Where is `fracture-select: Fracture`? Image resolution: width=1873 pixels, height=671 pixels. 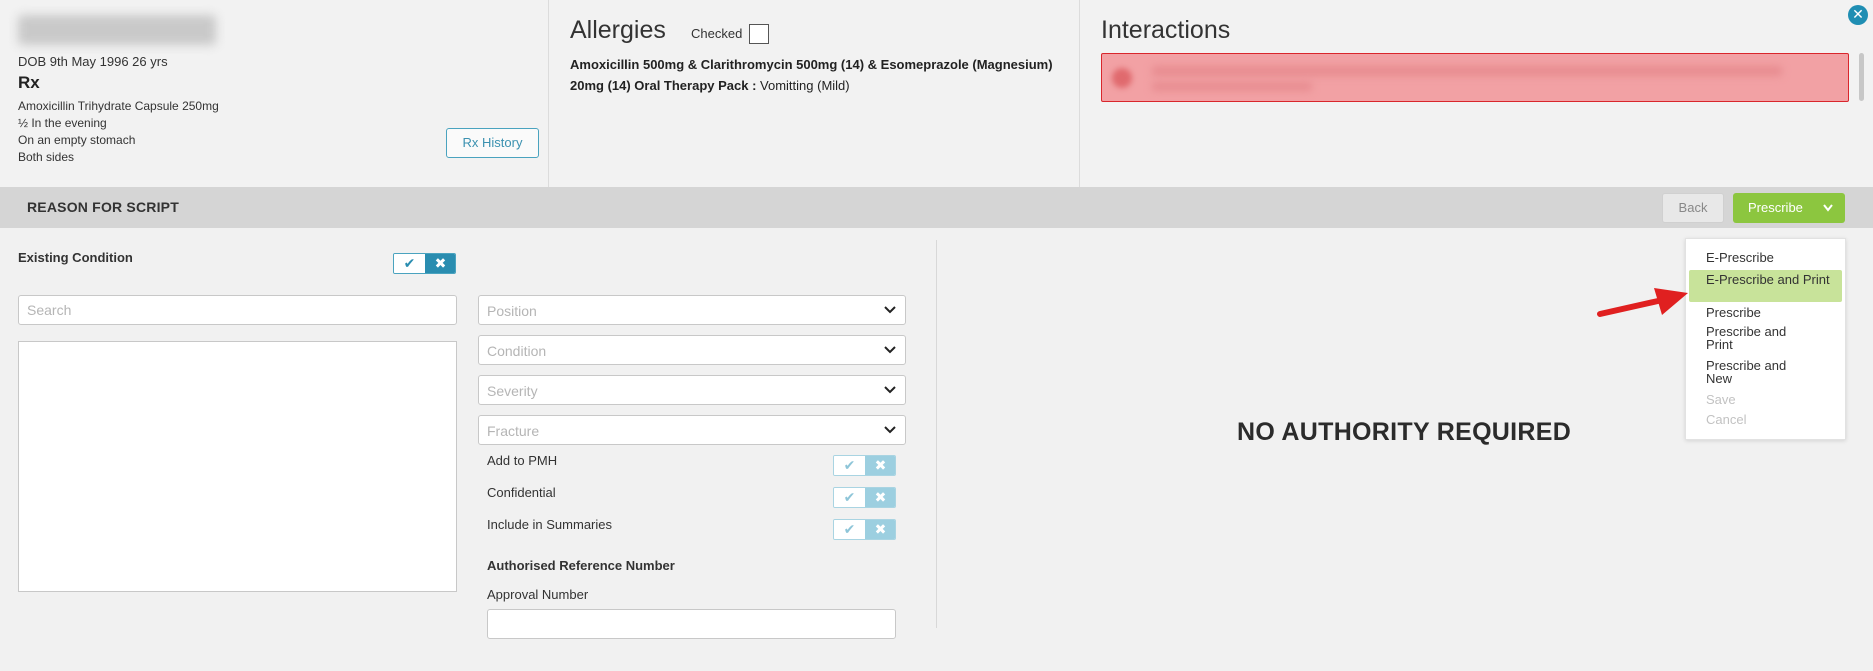
fracture-select: Fracture is located at coordinates (692, 430).